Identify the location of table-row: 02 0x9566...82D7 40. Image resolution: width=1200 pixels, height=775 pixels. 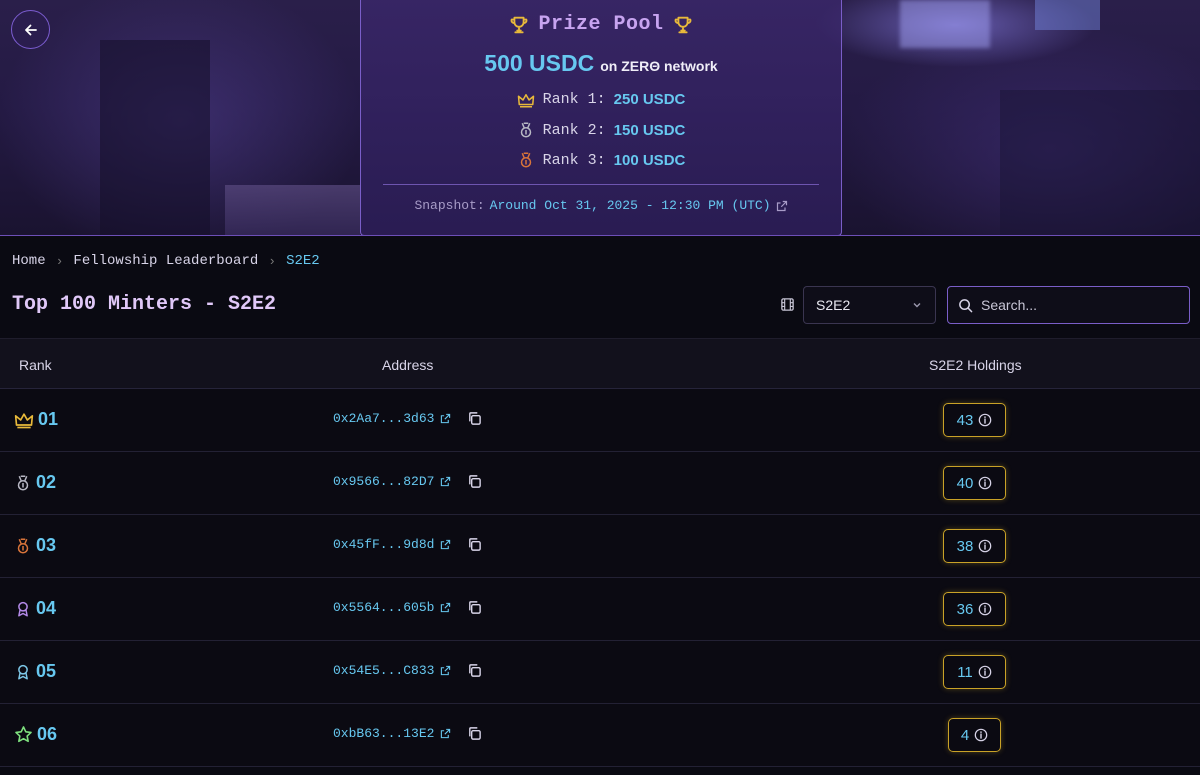
(600, 483).